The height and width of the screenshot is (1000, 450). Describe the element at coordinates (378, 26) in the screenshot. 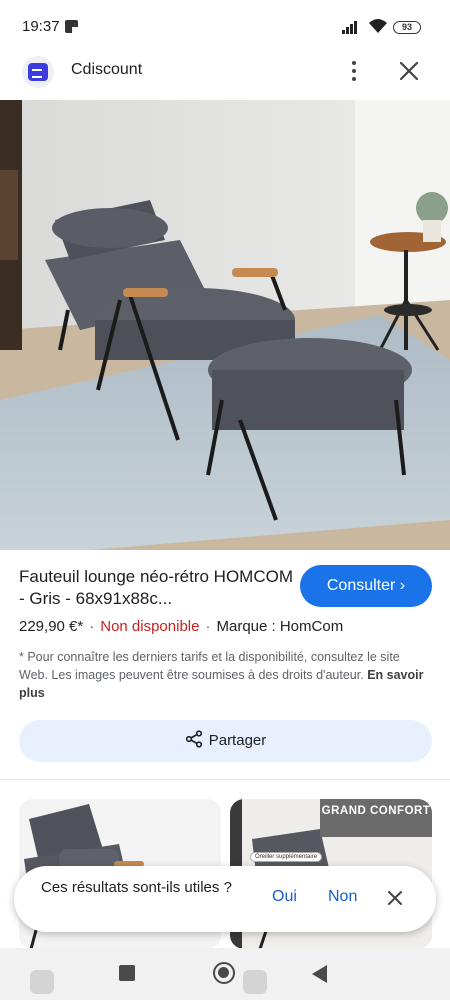

I see `wifi-icon` at that location.